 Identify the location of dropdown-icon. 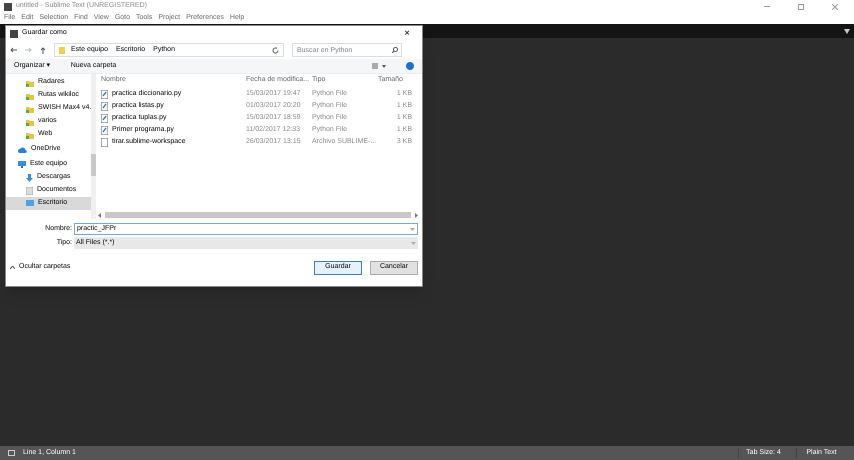
(847, 31).